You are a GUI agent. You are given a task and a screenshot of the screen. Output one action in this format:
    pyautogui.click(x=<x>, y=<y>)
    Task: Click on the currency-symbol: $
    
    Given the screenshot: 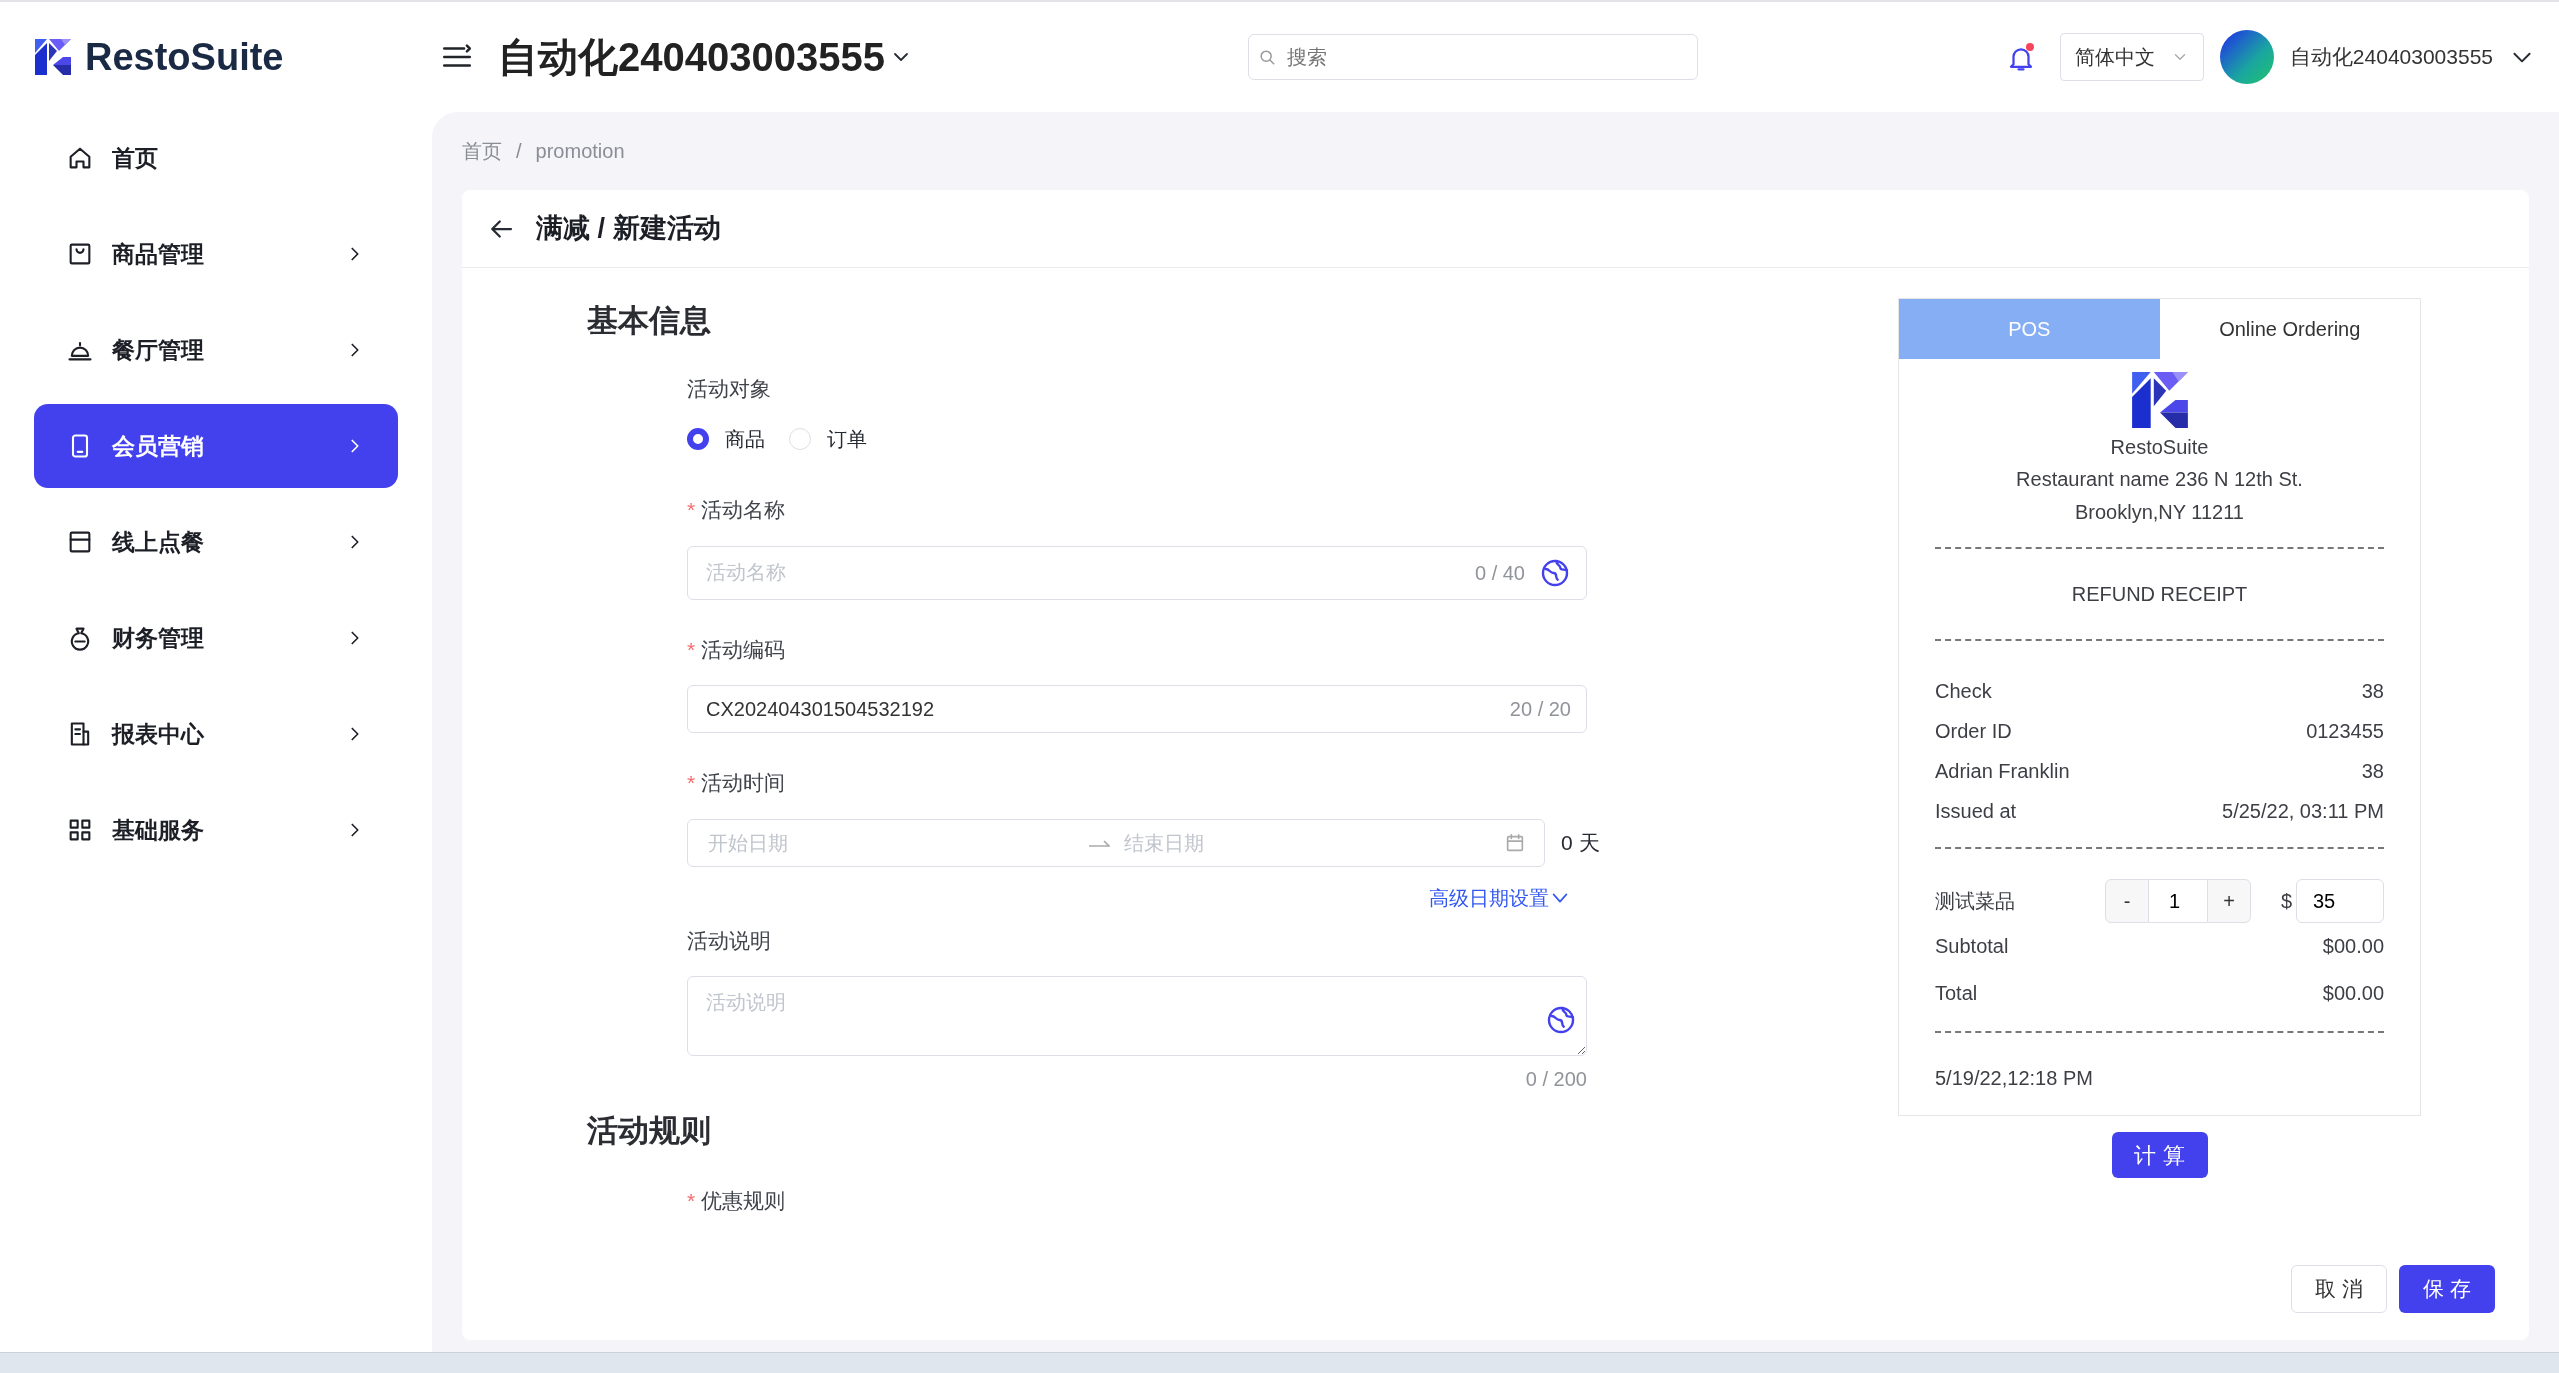 What is the action you would take?
    pyautogui.click(x=2286, y=901)
    